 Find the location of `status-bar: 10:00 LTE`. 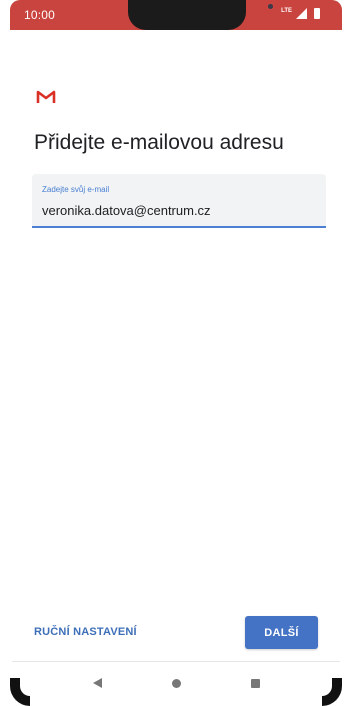

status-bar: 10:00 LTE is located at coordinates (176, 15).